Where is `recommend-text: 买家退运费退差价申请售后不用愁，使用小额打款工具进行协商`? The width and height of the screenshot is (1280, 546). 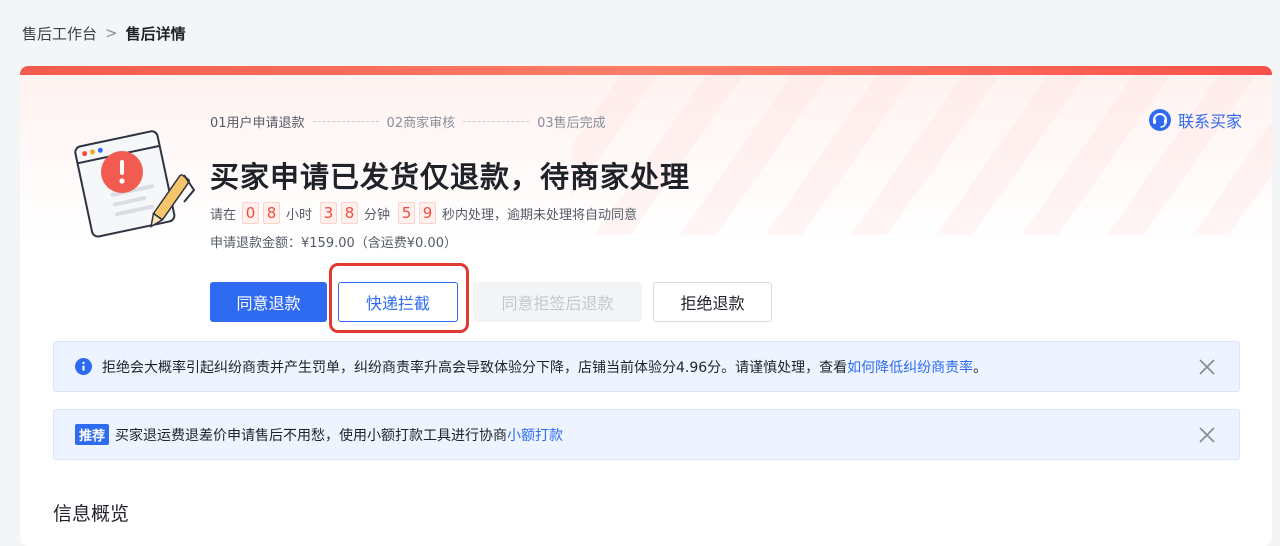
recommend-text: 买家退运费退差价申请售后不用愁，使用小额打款工具进行协商 is located at coordinates (311, 435).